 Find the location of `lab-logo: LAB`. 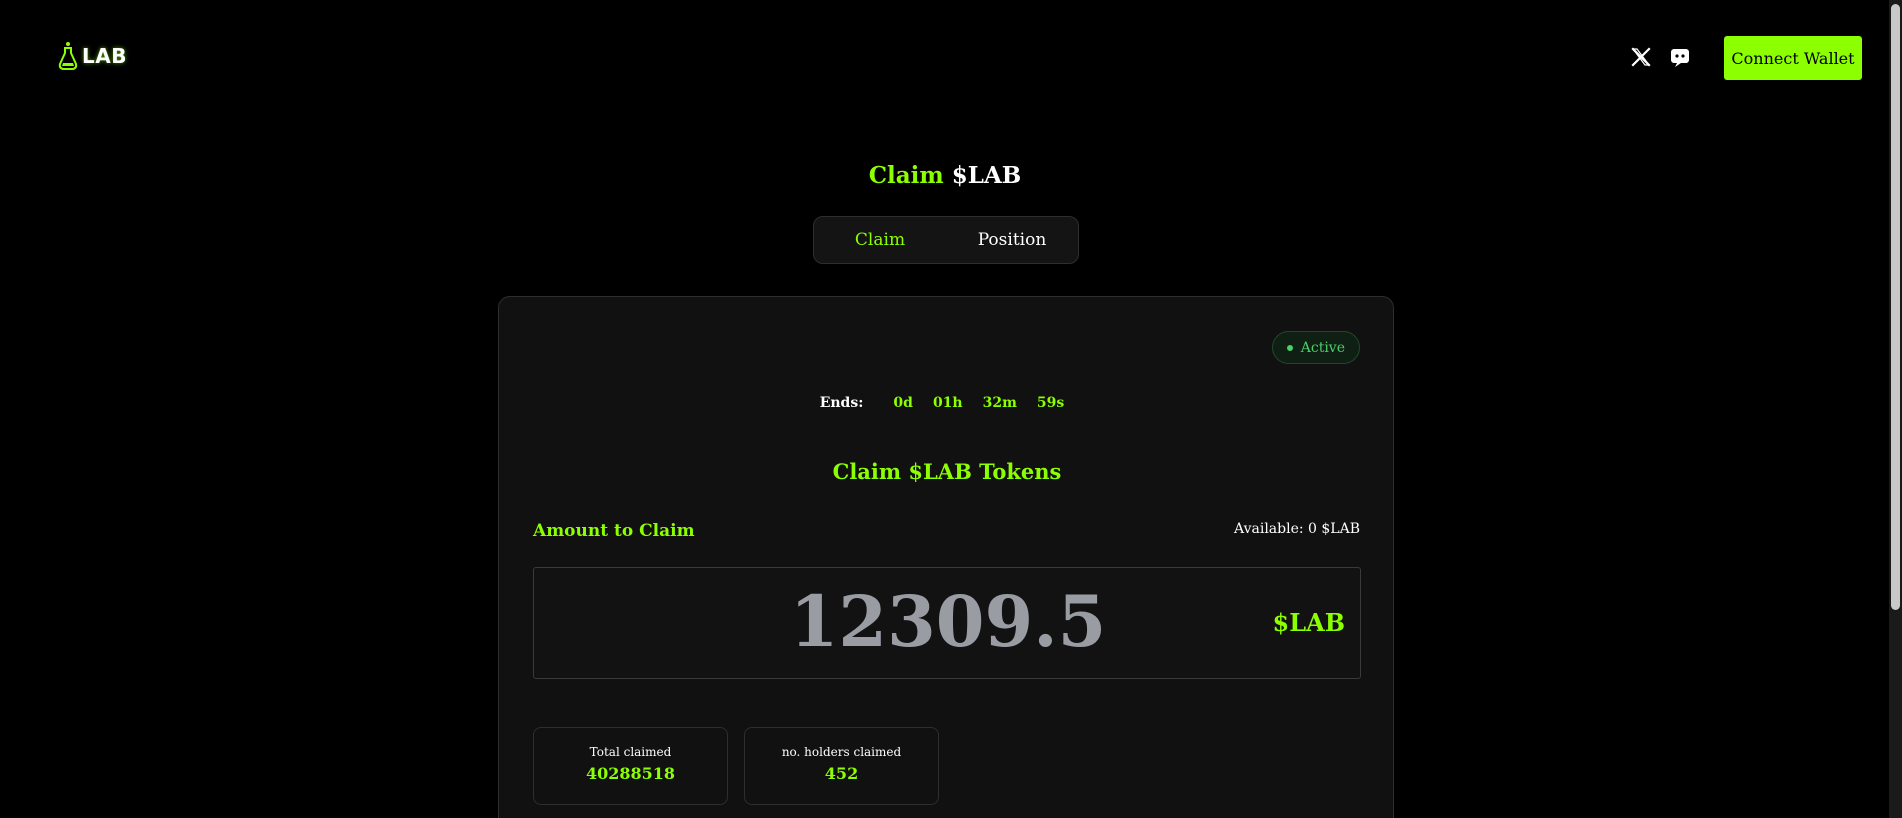

lab-logo: LAB is located at coordinates (91, 56).